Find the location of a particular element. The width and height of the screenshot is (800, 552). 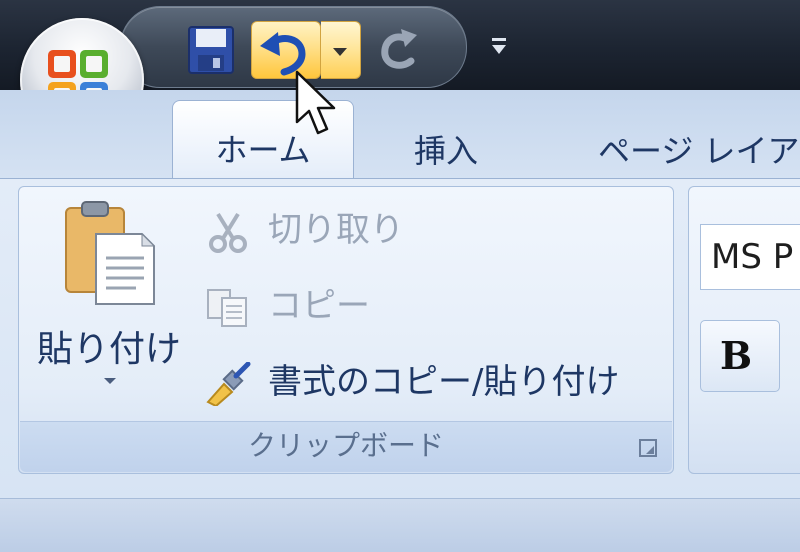

copy-button: コピー is located at coordinates (429, 306).